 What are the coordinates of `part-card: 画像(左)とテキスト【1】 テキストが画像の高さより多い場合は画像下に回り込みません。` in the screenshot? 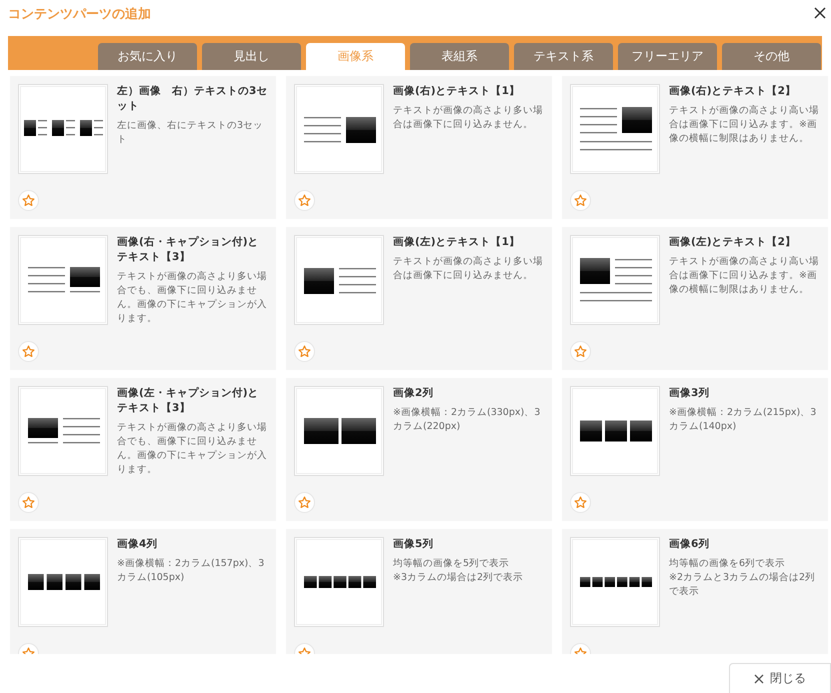 It's located at (419, 298).